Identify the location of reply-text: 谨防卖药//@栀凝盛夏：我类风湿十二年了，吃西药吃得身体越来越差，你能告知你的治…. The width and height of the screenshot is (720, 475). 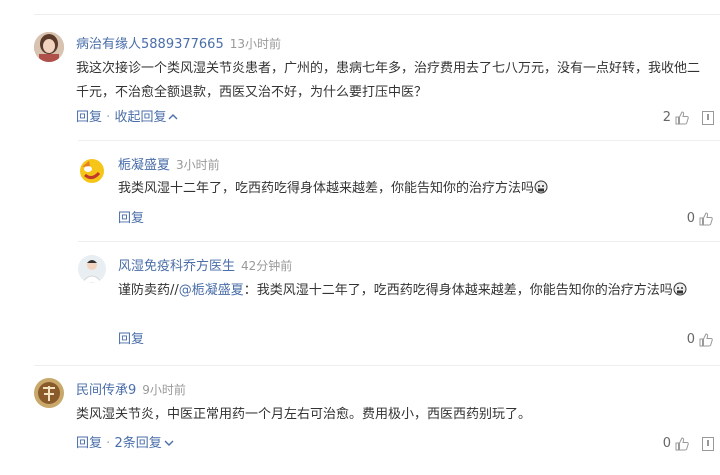
(410, 291).